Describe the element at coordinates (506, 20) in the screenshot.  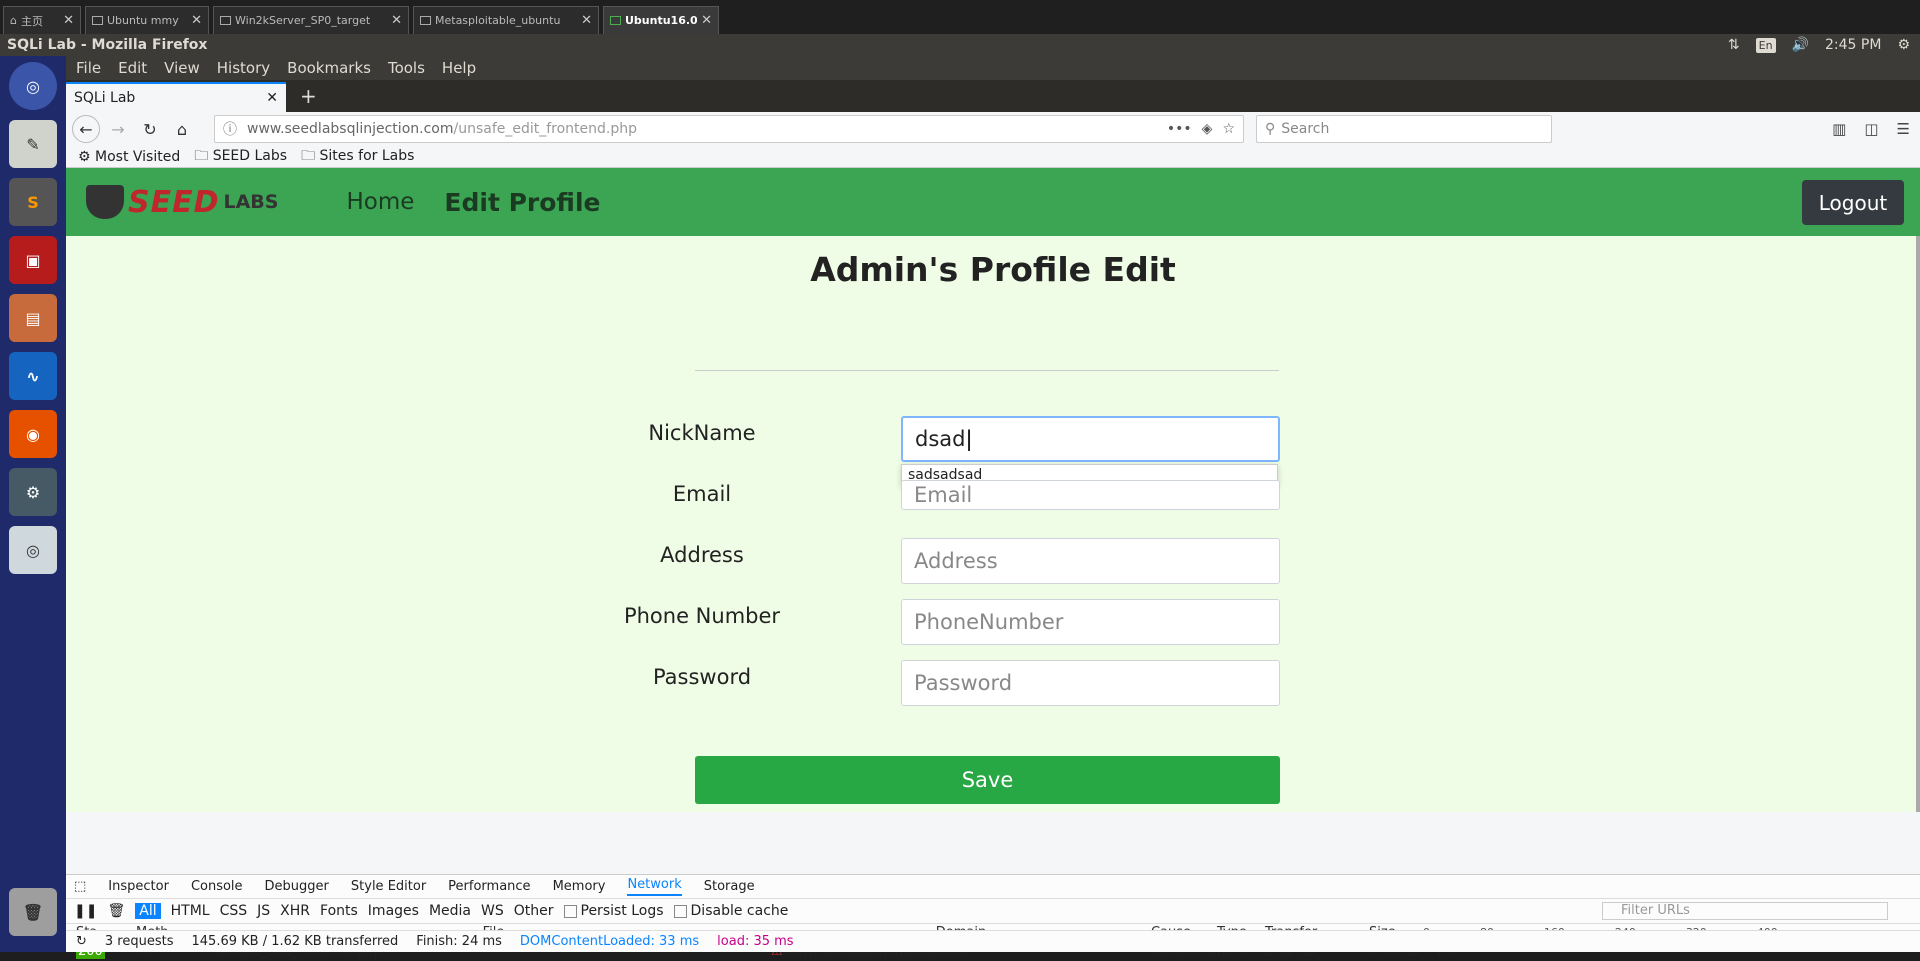
I see `vm-tab-metasploitable: Metasploitable_ubuntu ✕` at that location.